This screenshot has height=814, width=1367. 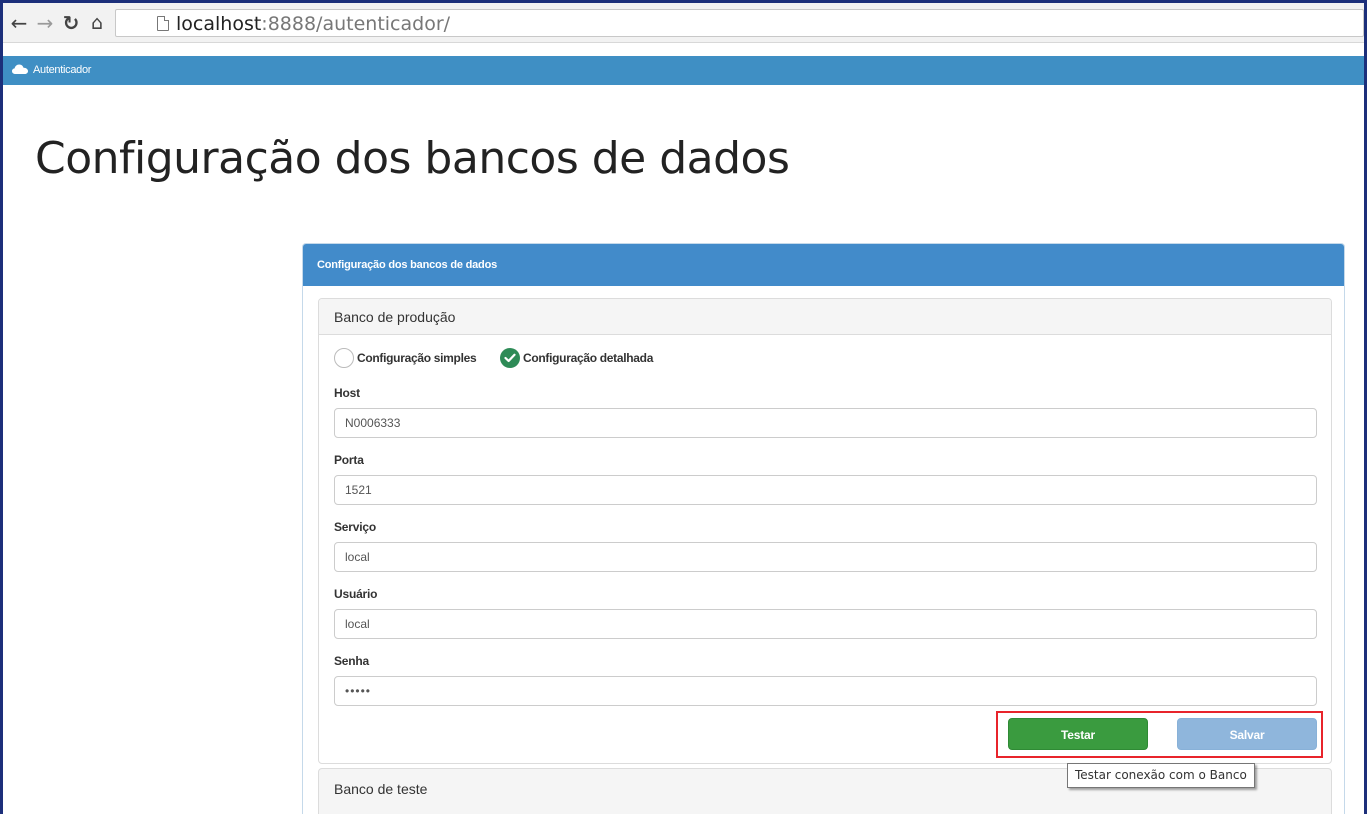 What do you see at coordinates (395, 317) in the screenshot?
I see `production-bank-title: Banco de produção` at bounding box center [395, 317].